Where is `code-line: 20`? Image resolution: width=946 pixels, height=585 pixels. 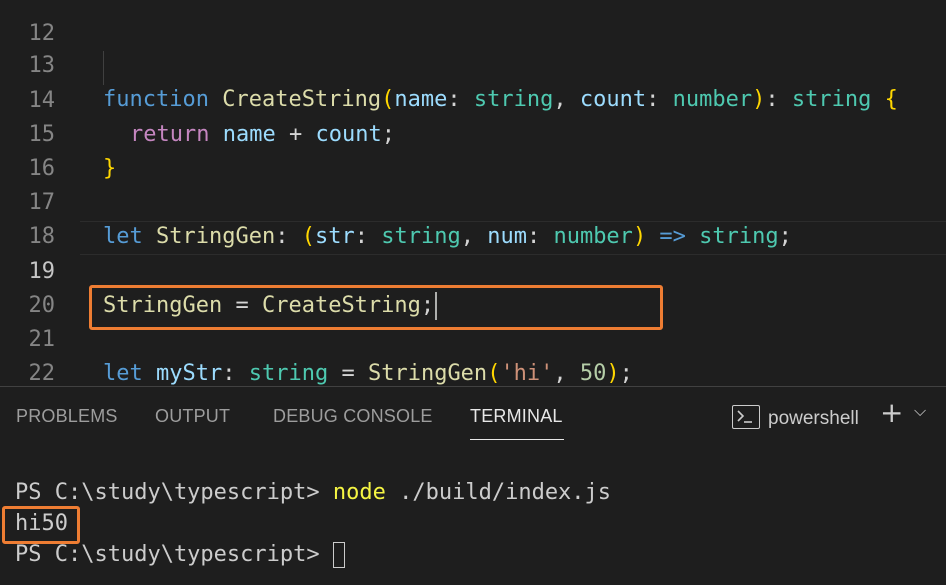 code-line: 20 is located at coordinates (473, 286).